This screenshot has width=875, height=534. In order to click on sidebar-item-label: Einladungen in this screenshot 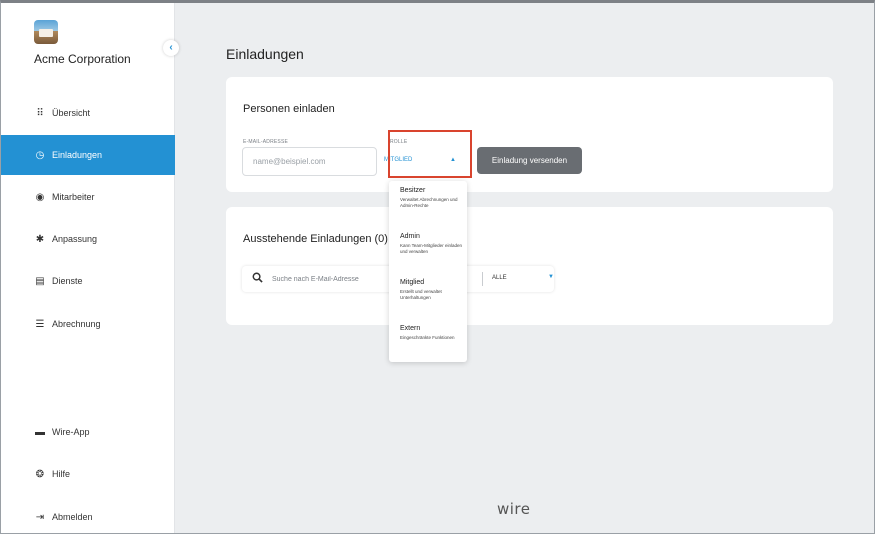, I will do `click(77, 155)`.